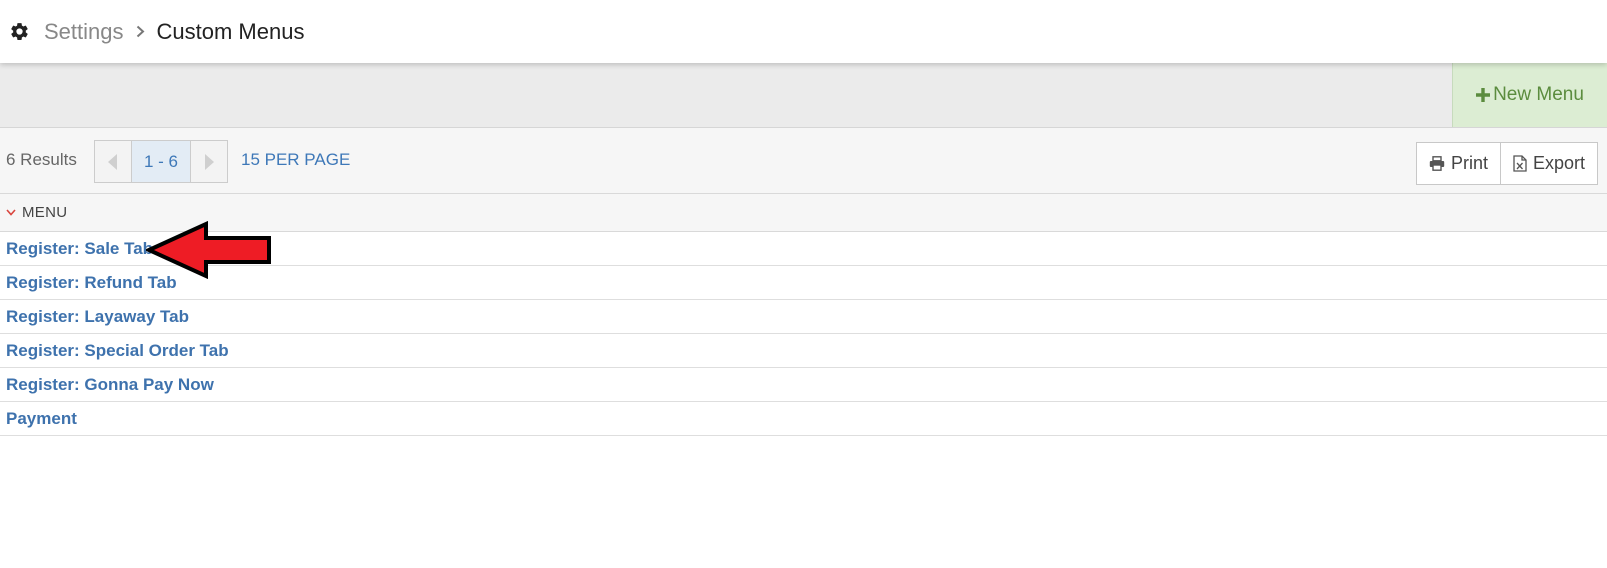  I want to click on export-button: Export, so click(1548, 163).